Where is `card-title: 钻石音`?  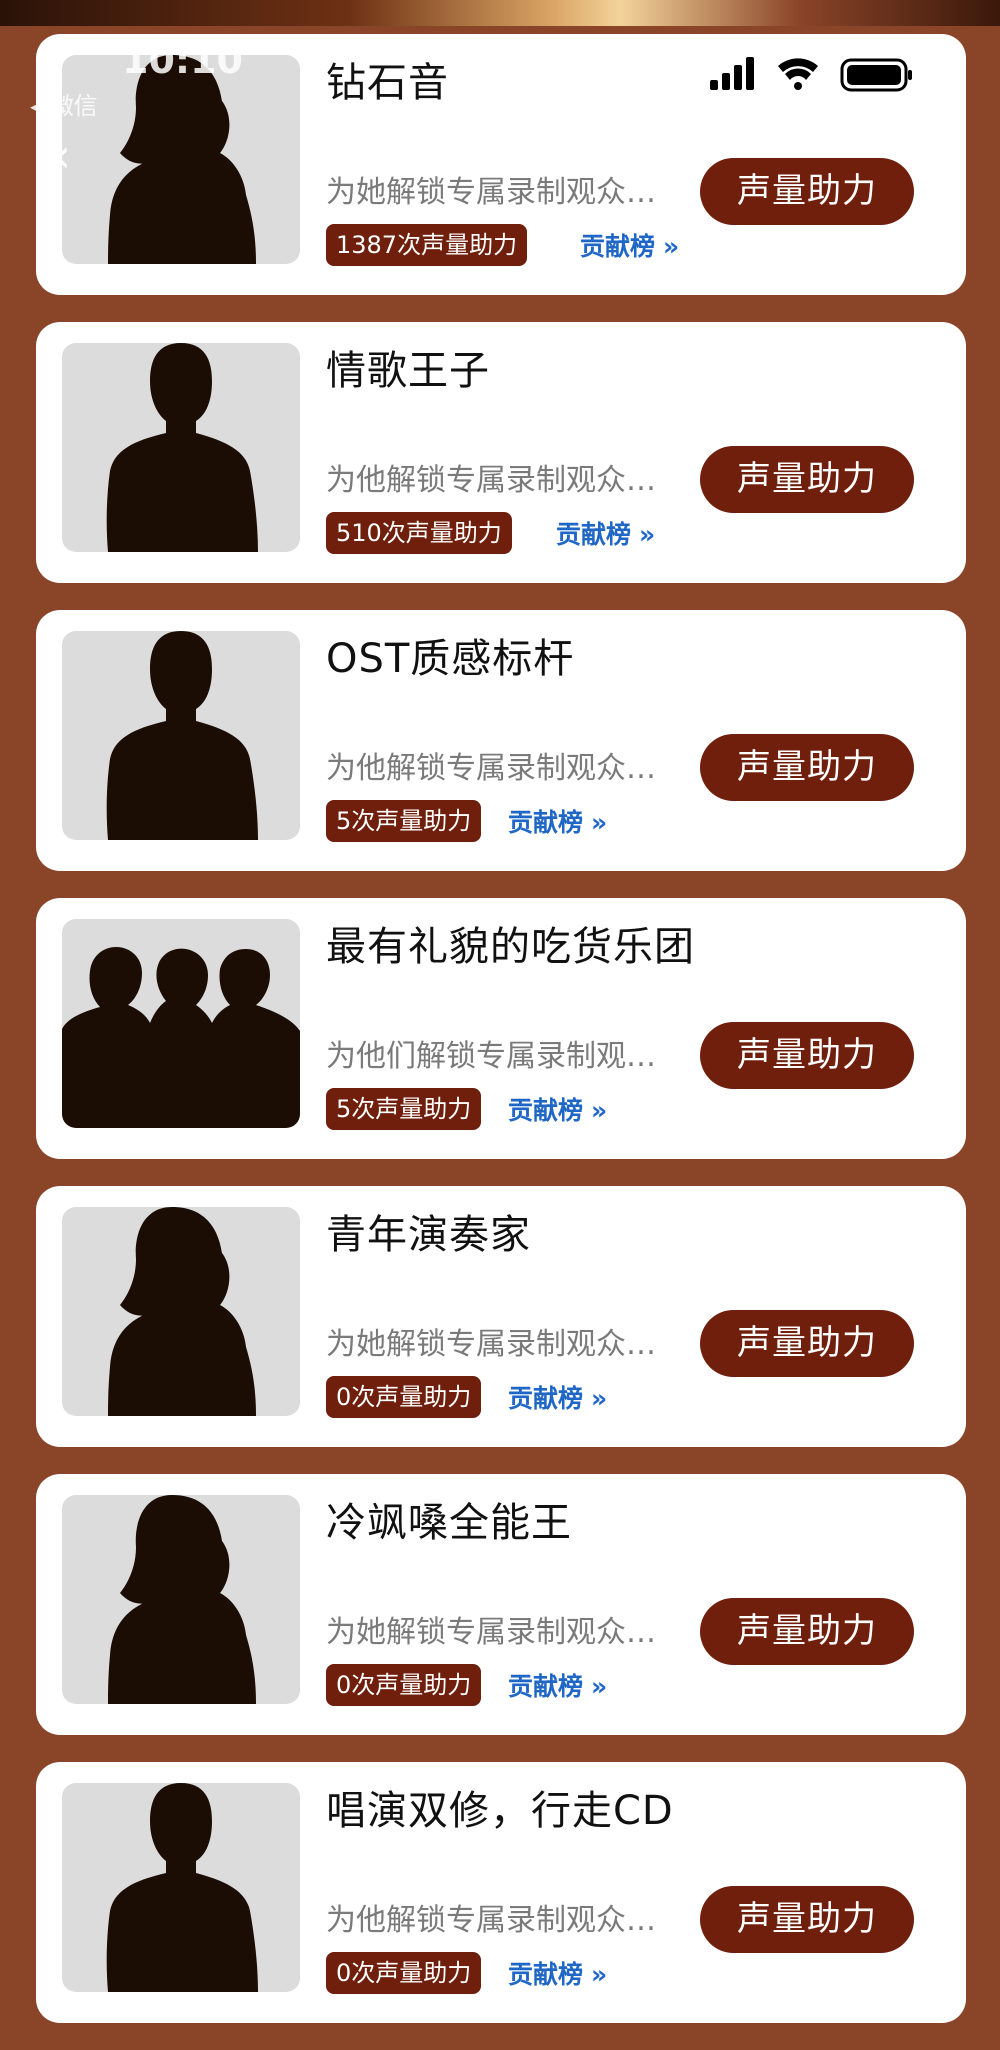
card-title: 钻石音 is located at coordinates (387, 83).